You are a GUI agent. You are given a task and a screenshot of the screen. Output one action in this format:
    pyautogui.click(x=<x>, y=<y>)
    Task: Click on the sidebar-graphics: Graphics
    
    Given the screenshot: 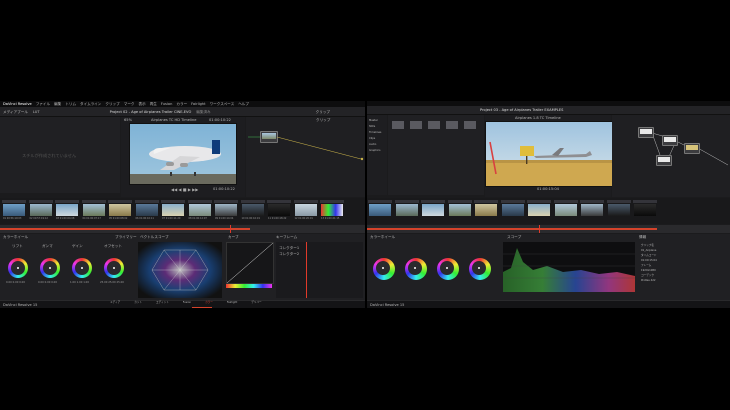 What is the action you would take?
    pyautogui.click(x=374, y=151)
    